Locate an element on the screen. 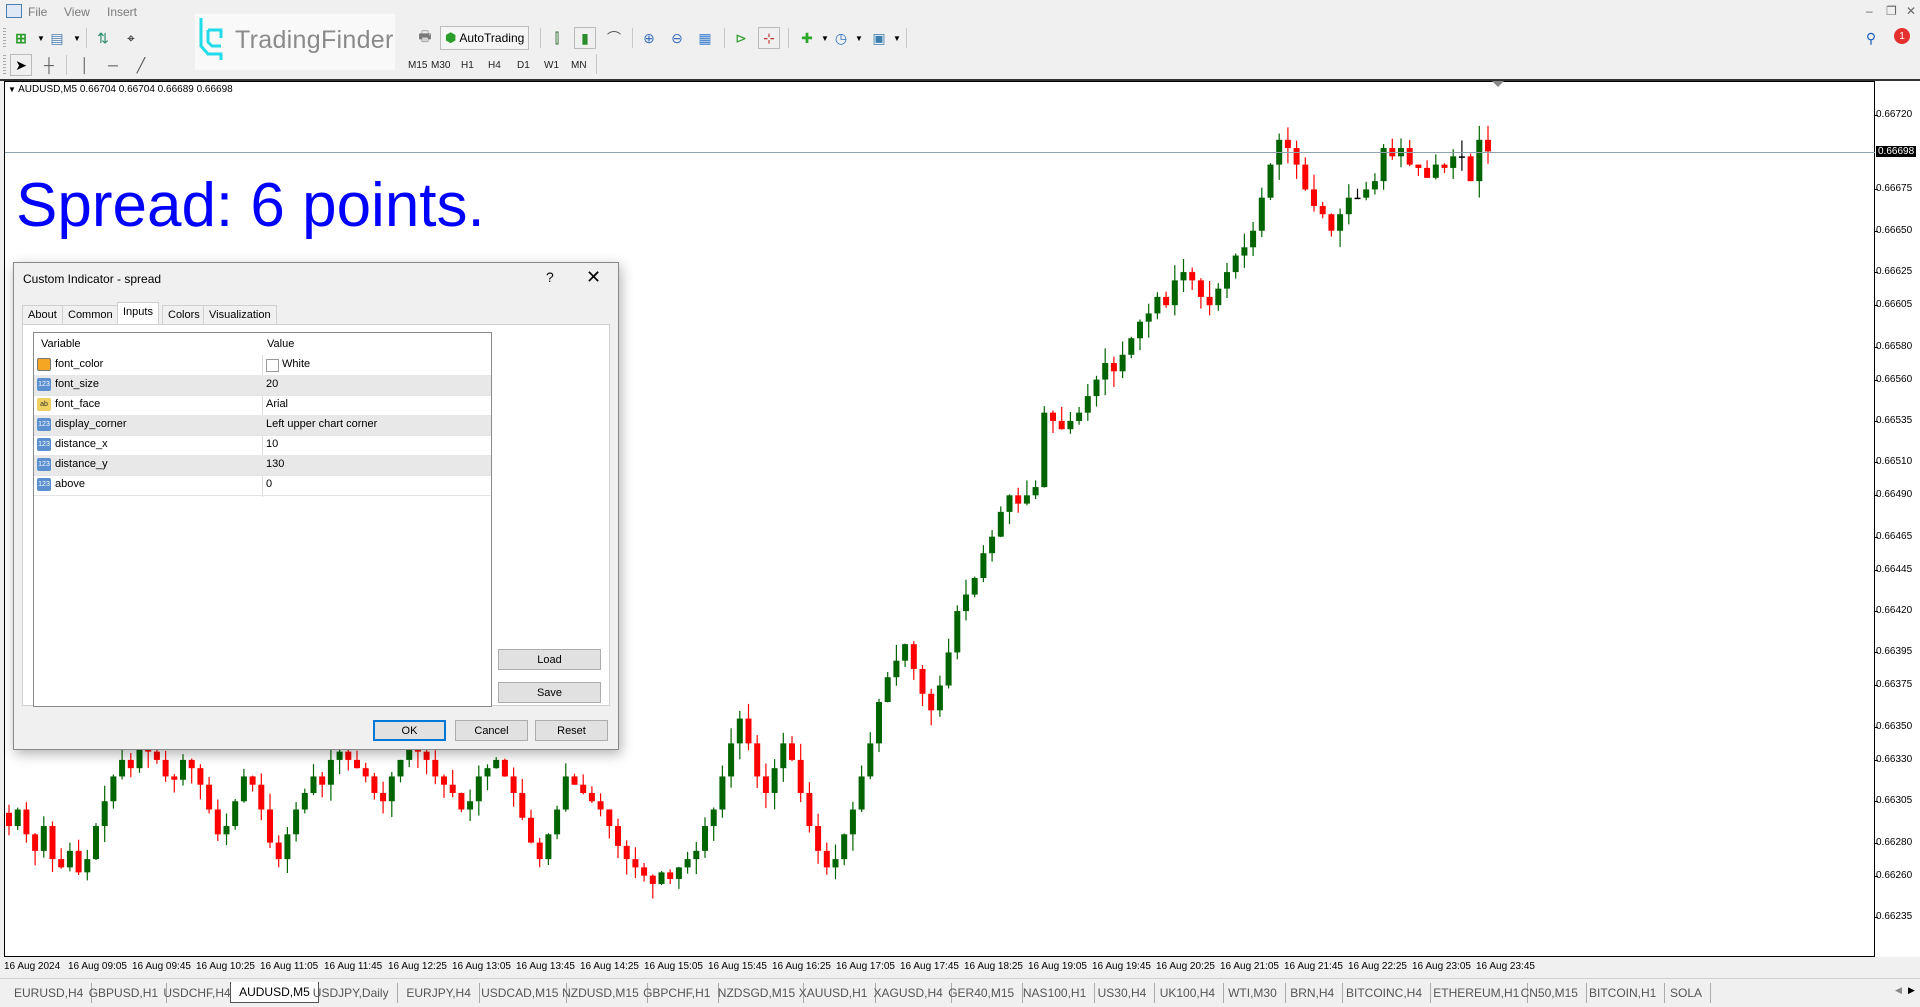  menu-view: View is located at coordinates (77, 12).